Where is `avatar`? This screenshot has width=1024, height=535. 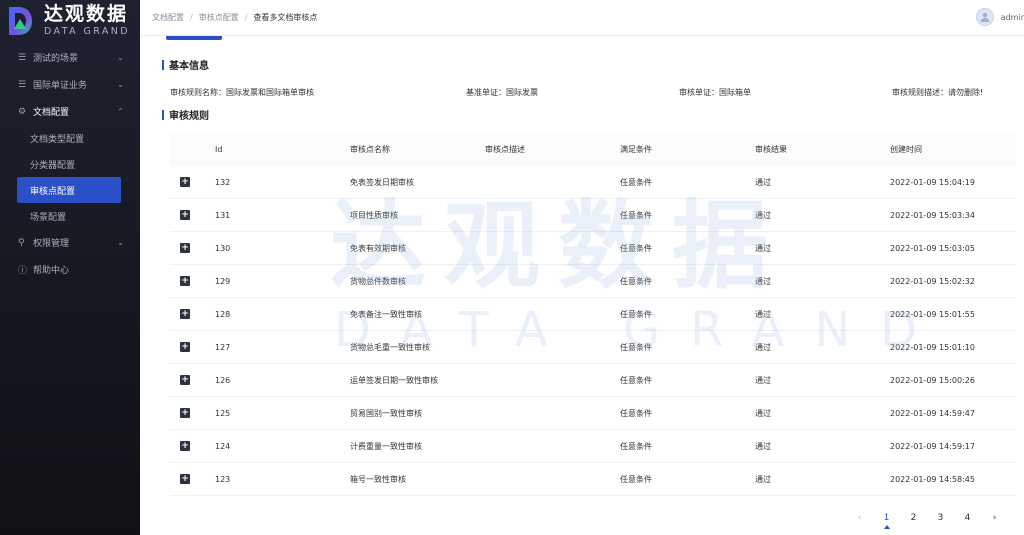
avatar is located at coordinates (984, 17).